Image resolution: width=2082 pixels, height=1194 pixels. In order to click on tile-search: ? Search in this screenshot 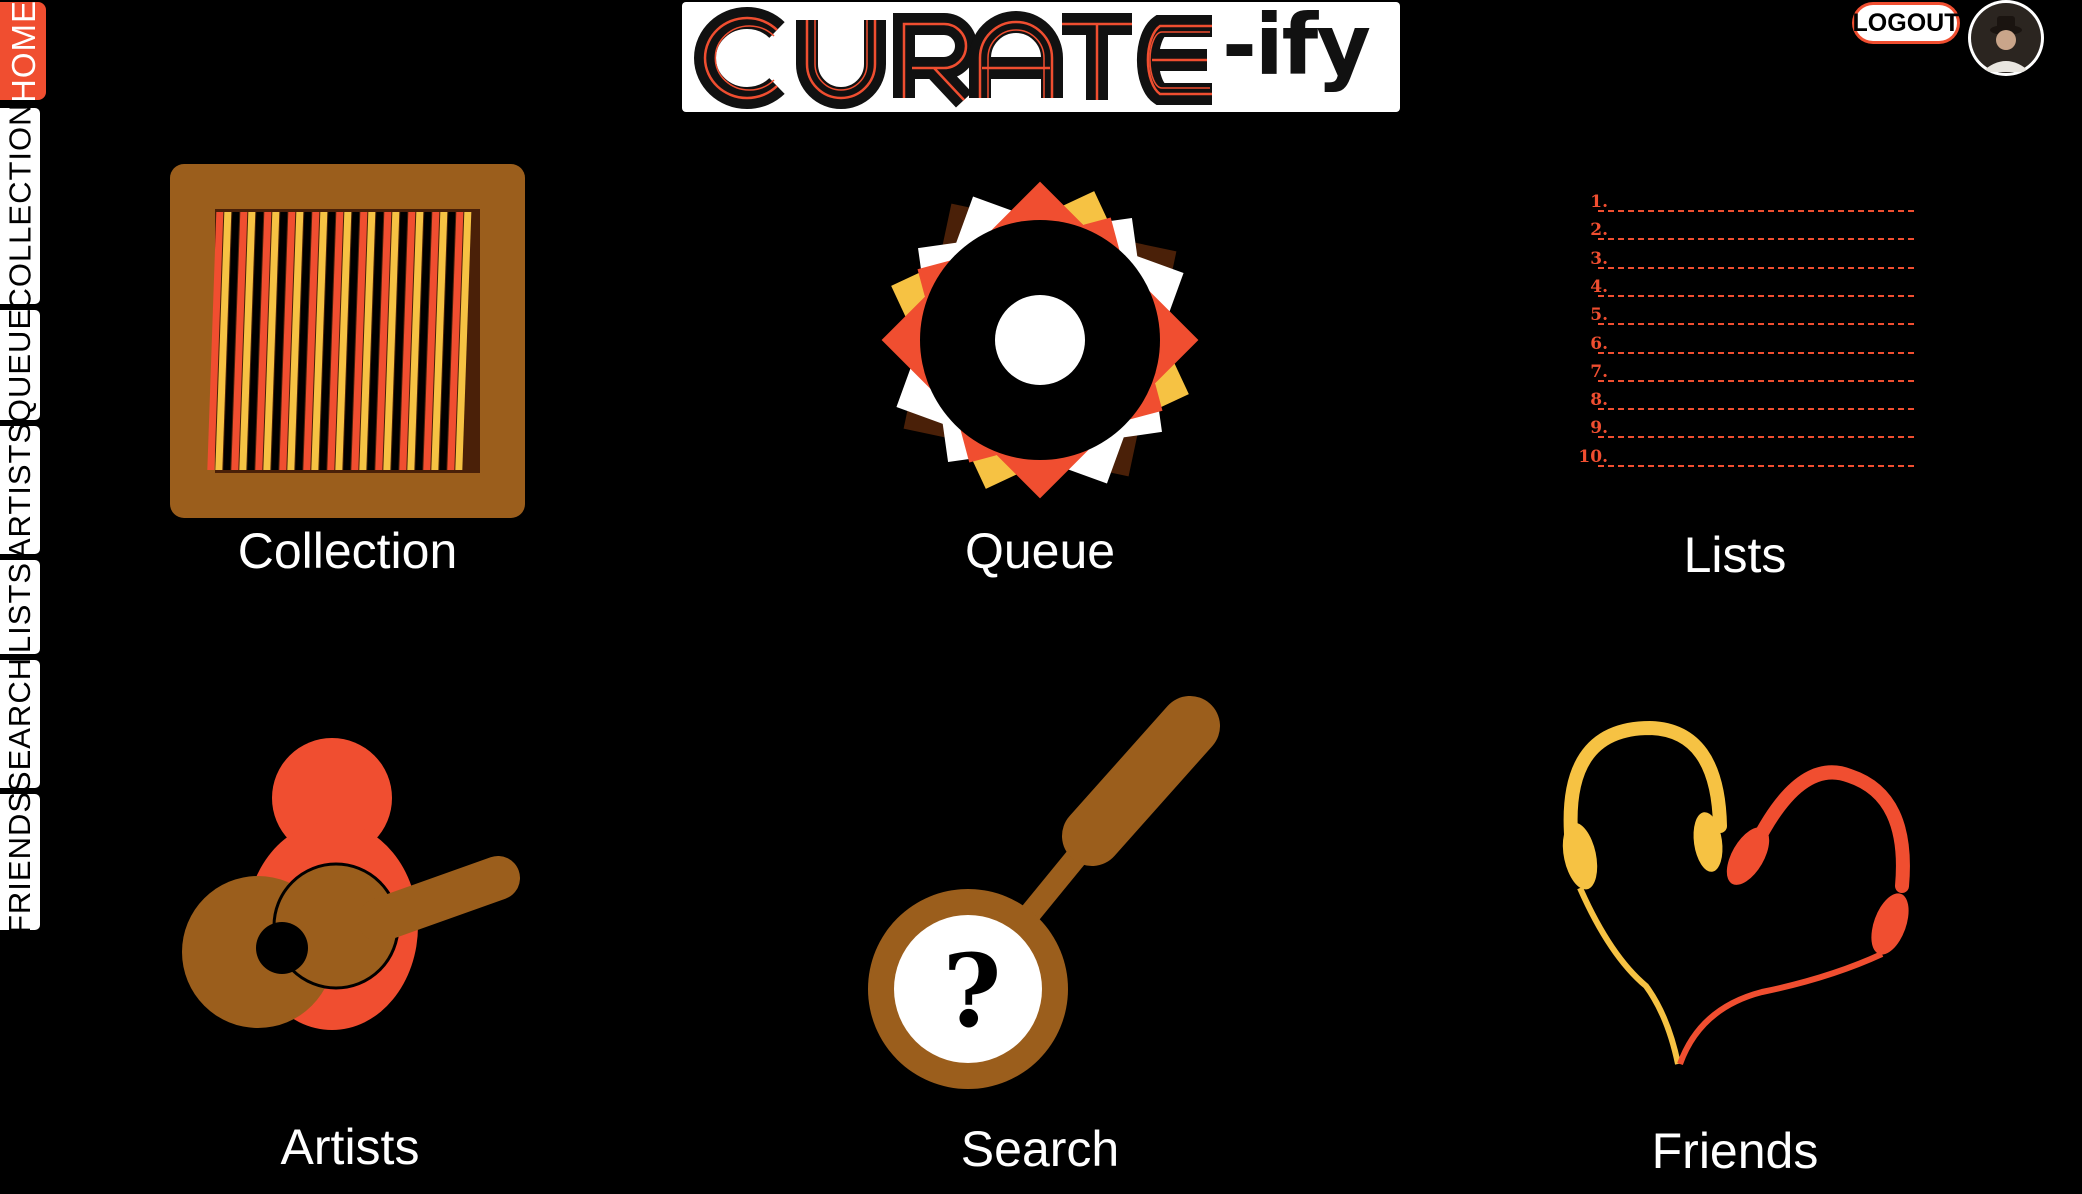, I will do `click(1040, 936)`.